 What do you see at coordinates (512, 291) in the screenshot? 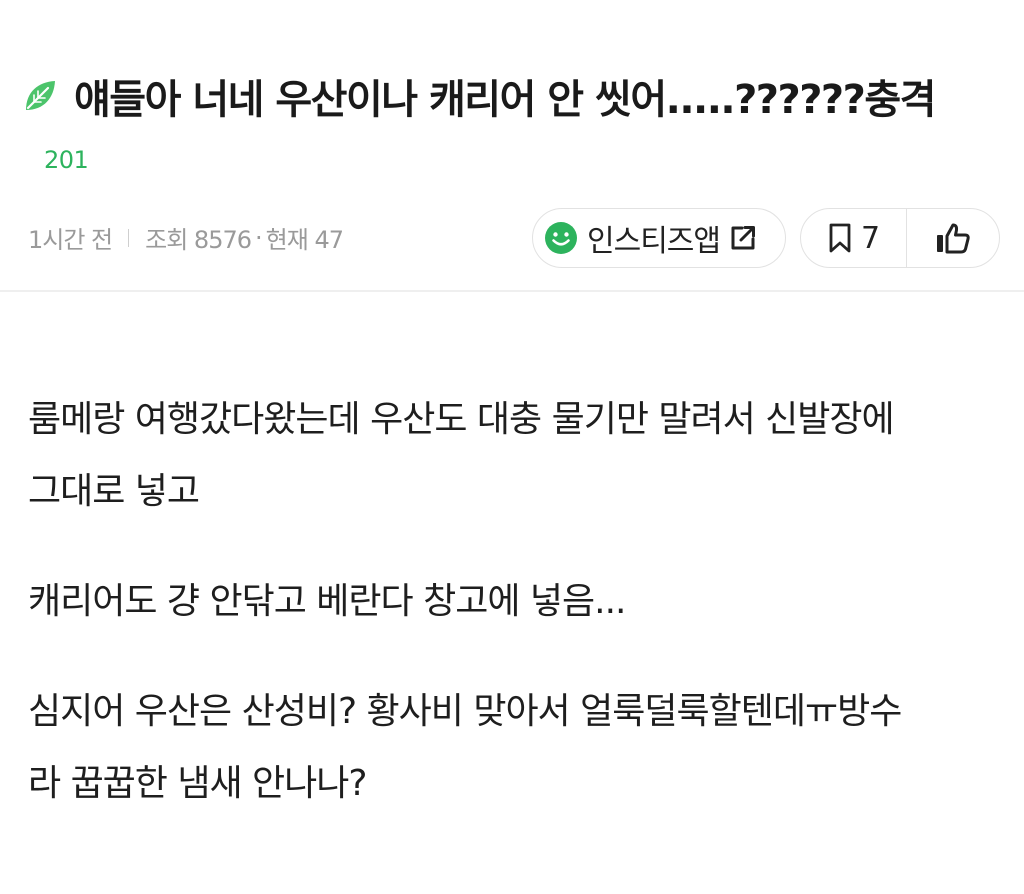
I see `header-divider` at bounding box center [512, 291].